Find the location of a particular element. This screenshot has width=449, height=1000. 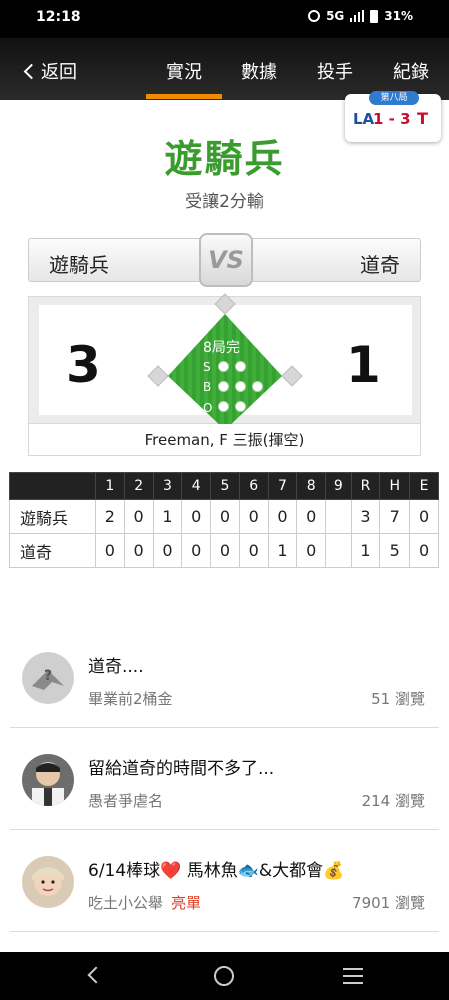

man-avatar is located at coordinates (48, 780).